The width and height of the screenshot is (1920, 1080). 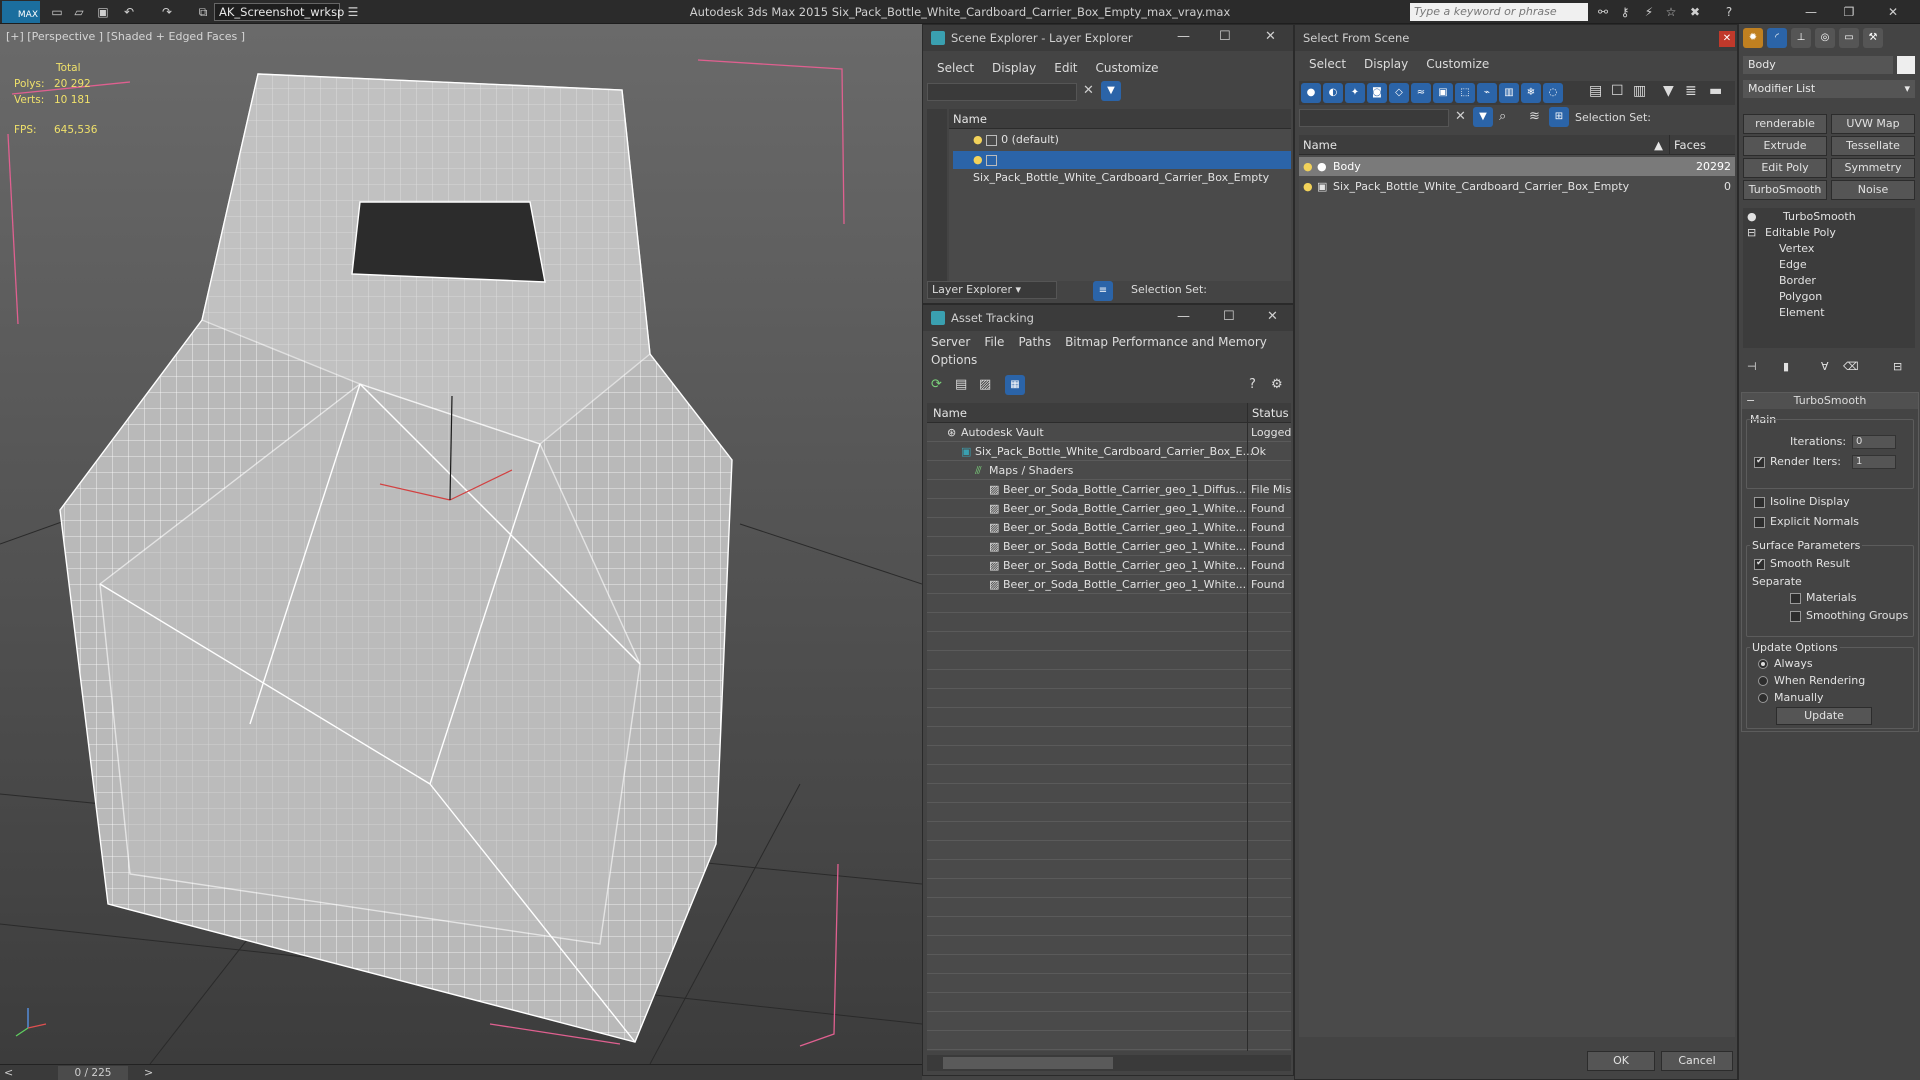 I want to click on save-icon: ▣, so click(x=103, y=12).